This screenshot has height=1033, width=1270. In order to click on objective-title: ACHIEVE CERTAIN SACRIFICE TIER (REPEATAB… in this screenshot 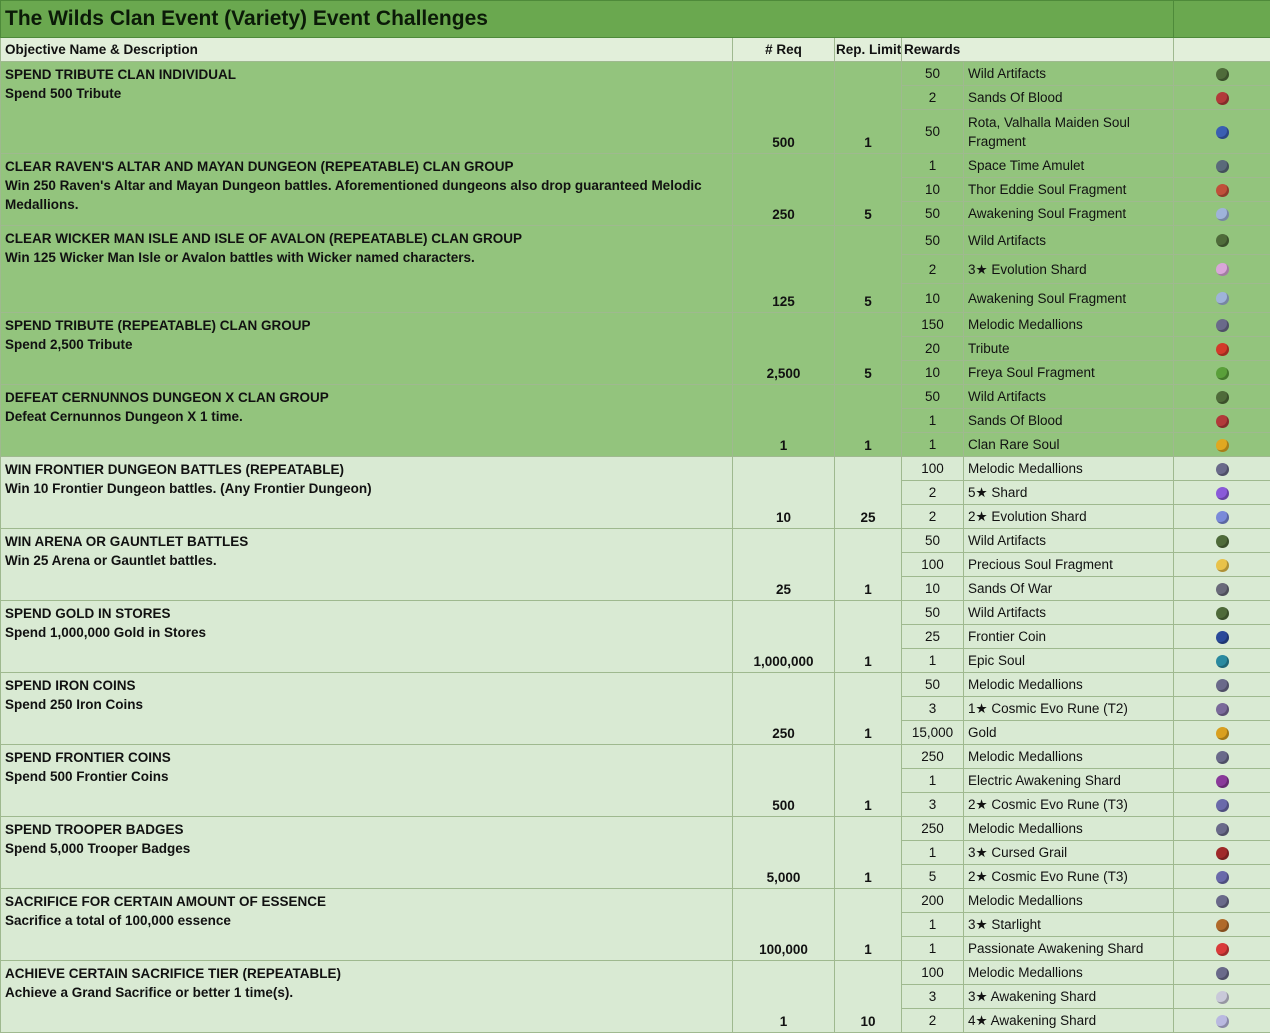, I will do `click(173, 973)`.